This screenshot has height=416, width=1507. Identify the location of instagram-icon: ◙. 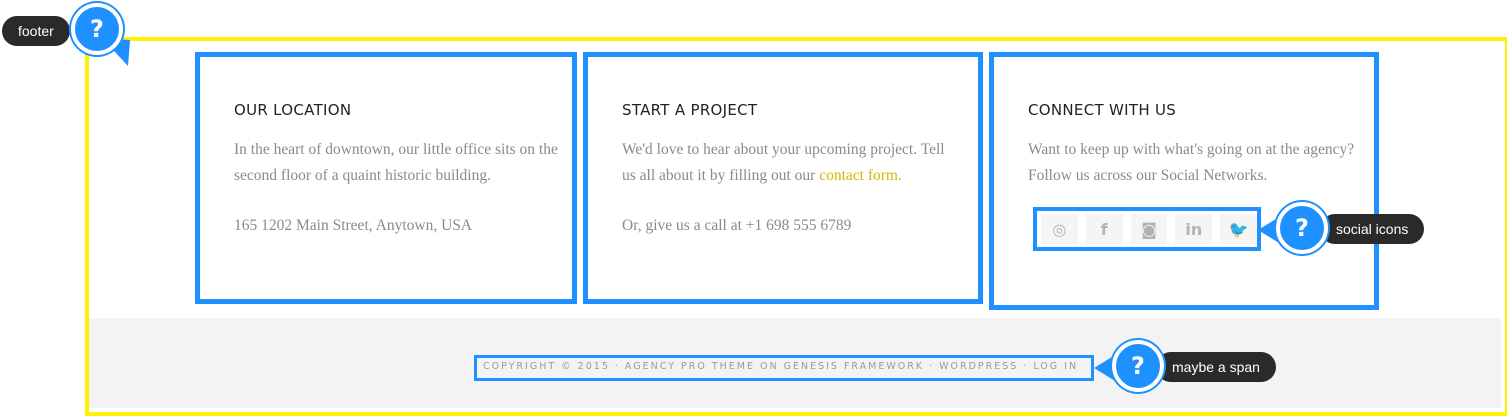
(1149, 229).